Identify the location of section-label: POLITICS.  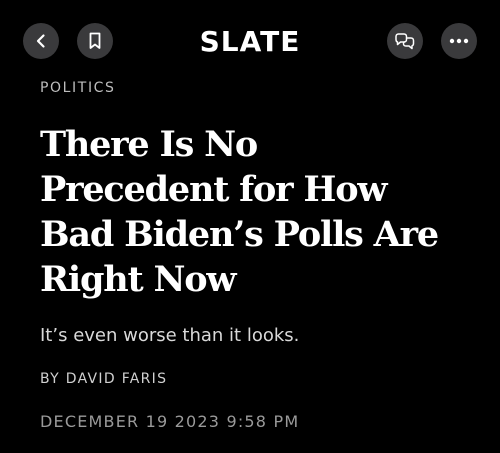
(78, 88).